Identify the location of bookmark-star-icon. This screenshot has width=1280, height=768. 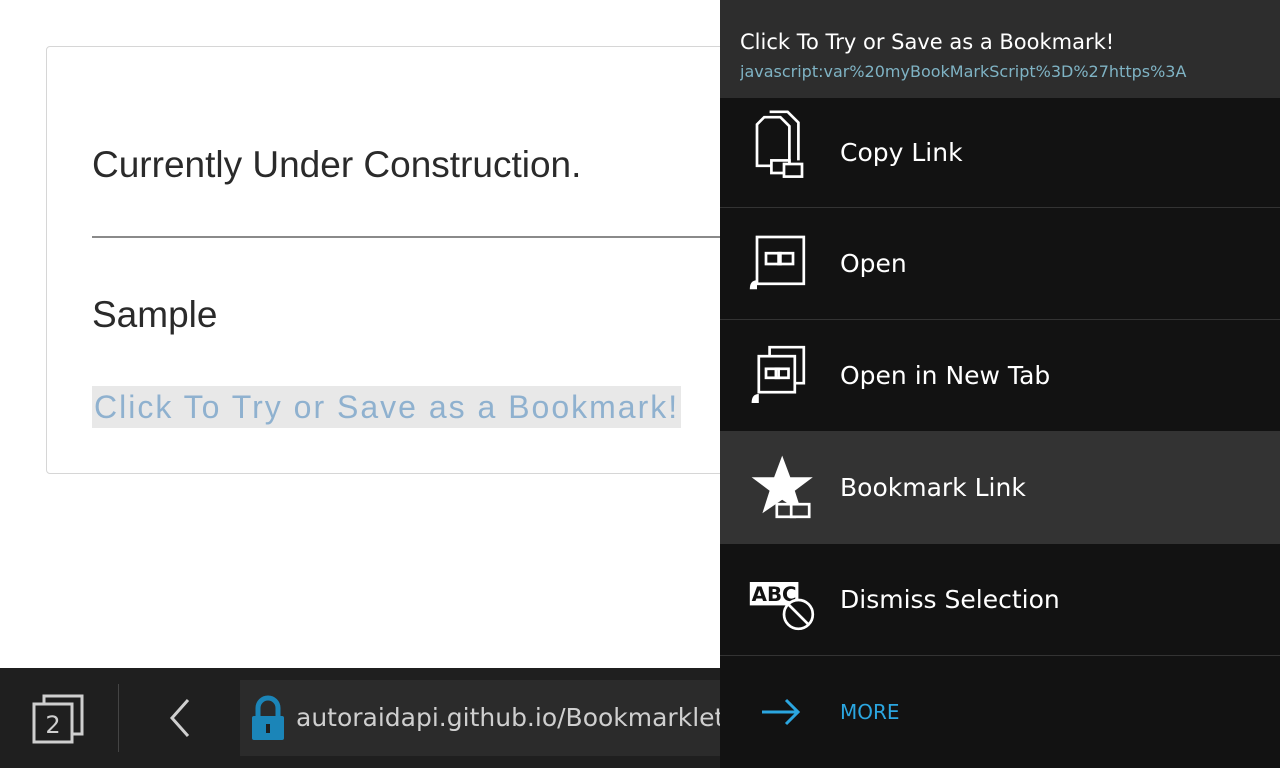
(782, 487).